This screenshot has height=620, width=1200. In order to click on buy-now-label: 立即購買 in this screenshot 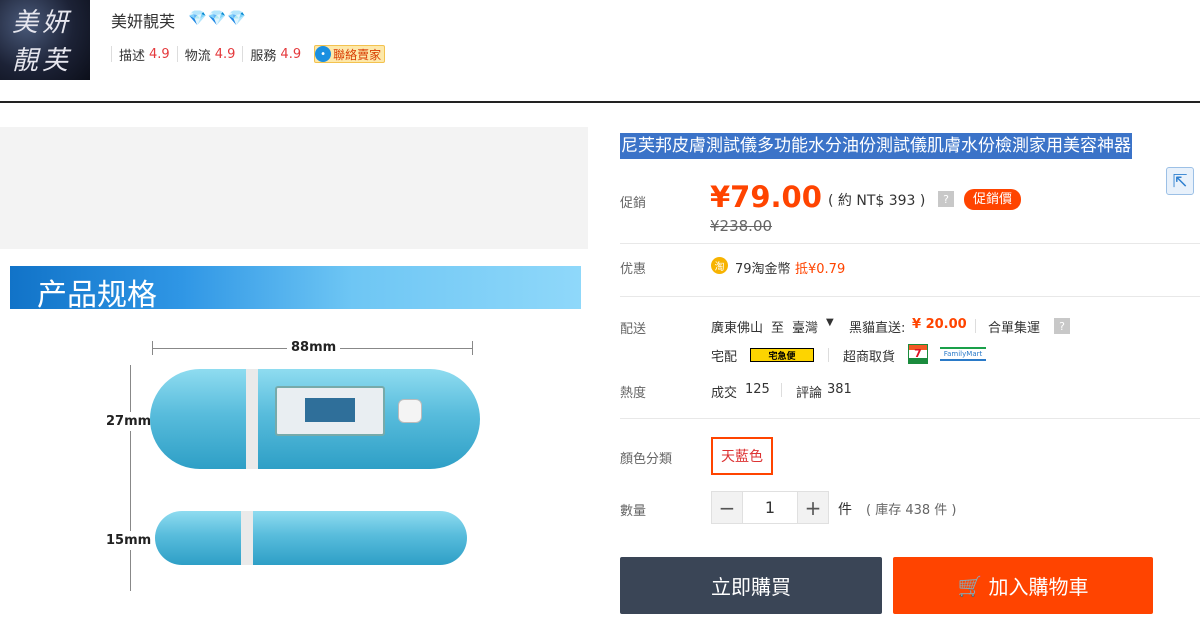, I will do `click(751, 587)`.